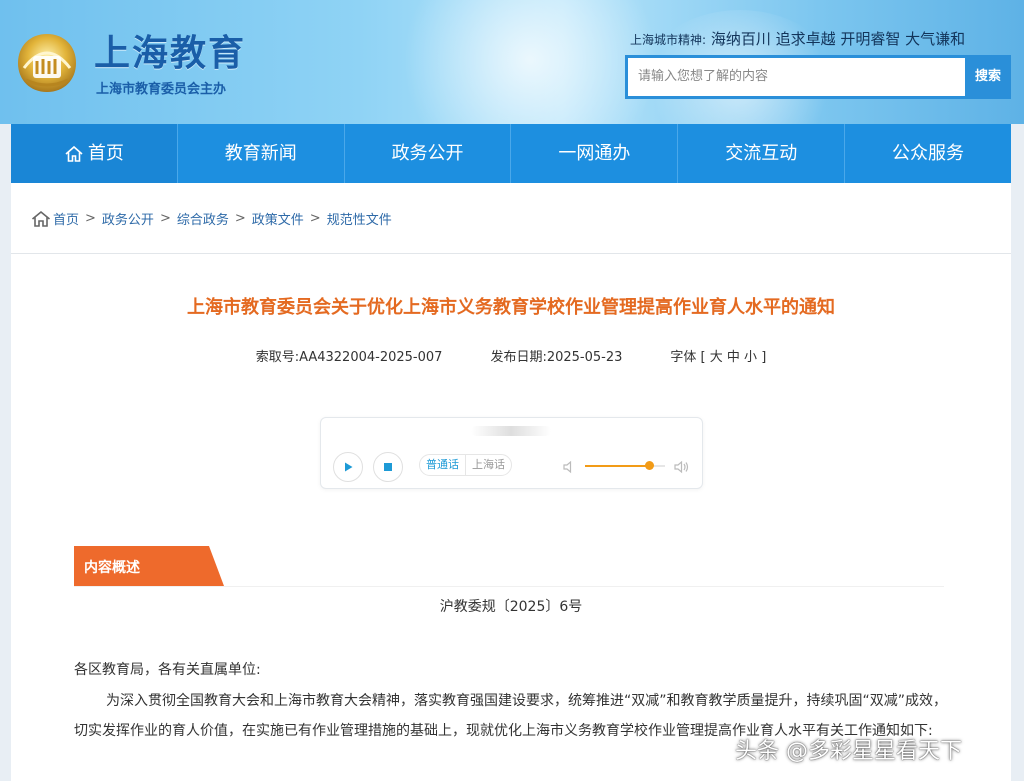  I want to click on nav-item-label: 交流互动, so click(761, 153).